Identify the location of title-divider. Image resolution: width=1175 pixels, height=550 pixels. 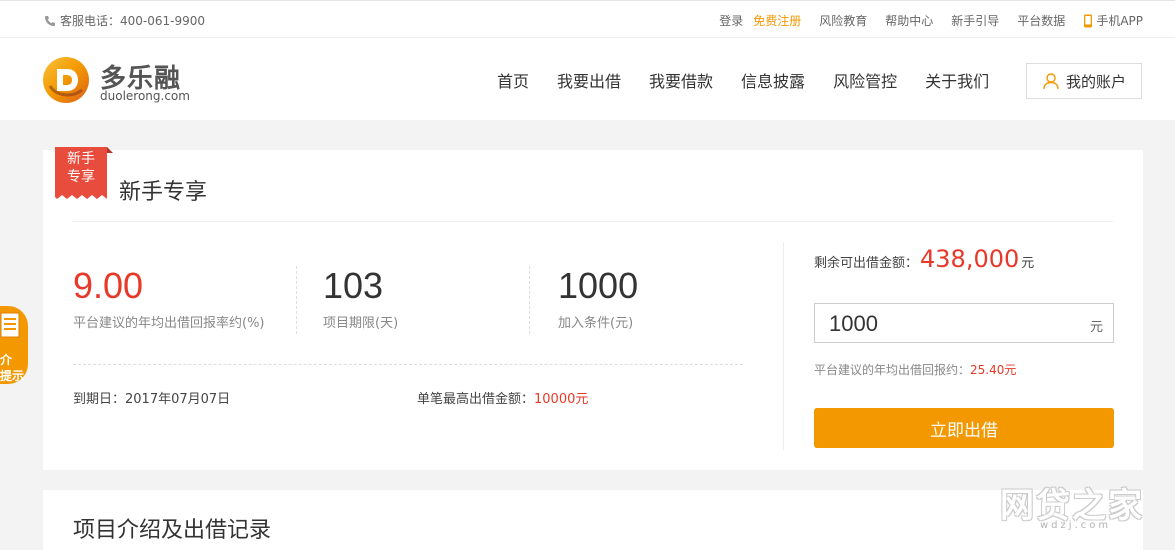
(593, 221).